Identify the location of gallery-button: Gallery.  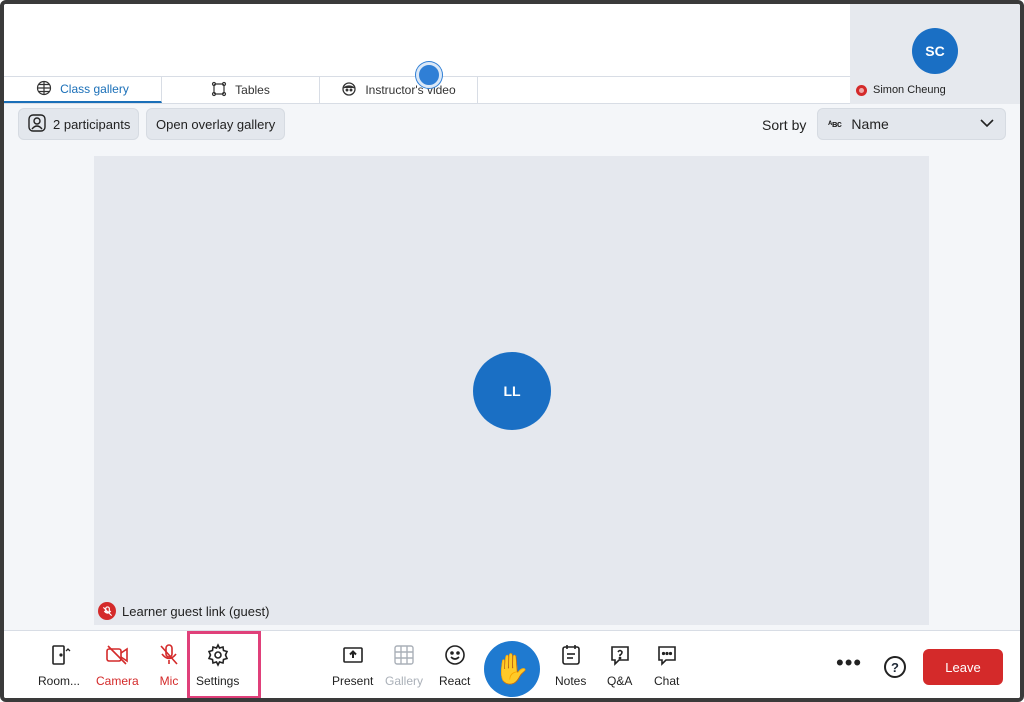
(404, 665).